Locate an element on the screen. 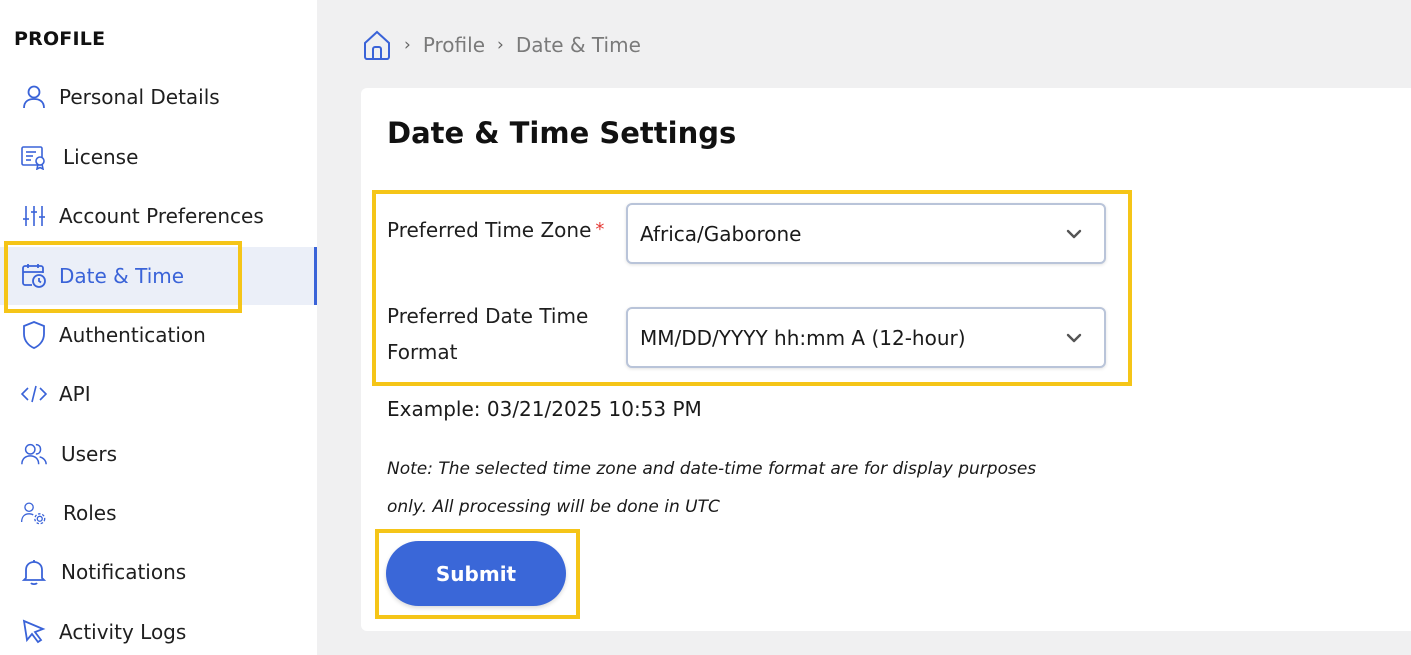 This screenshot has width=1411, height=655. timezone-label-text: Preferred Time Zone is located at coordinates (489, 230).